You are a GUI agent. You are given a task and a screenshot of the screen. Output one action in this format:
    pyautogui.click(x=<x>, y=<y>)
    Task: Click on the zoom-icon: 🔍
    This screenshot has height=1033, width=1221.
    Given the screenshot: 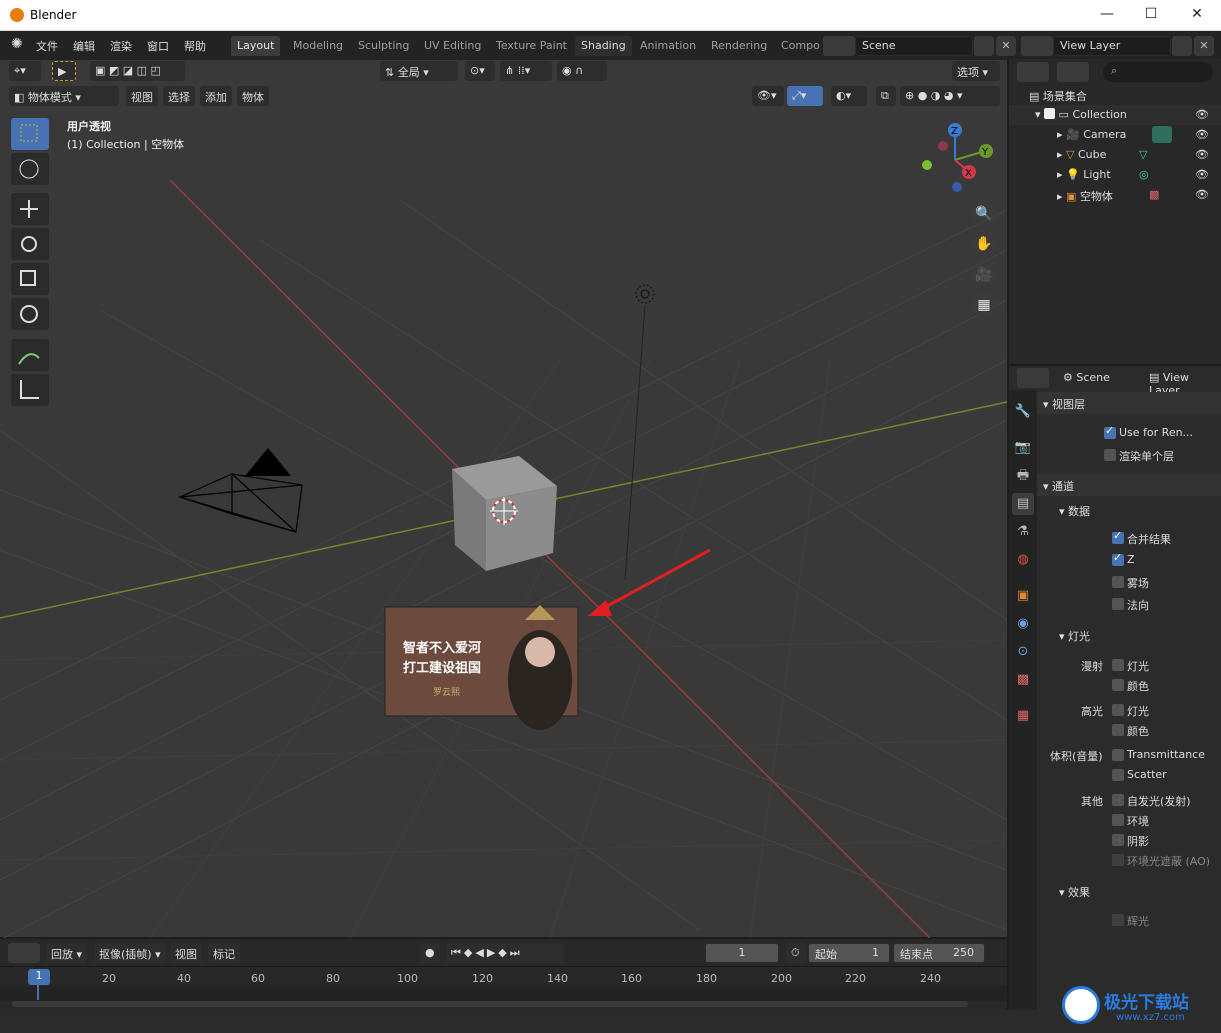 What is the action you would take?
    pyautogui.click(x=984, y=214)
    